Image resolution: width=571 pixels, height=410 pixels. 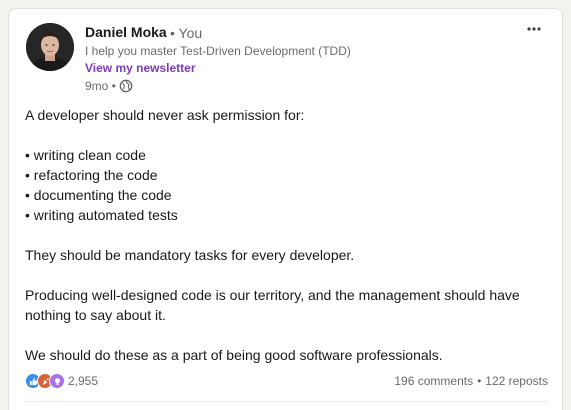 What do you see at coordinates (91, 175) in the screenshot?
I see `post-text-line: • refactoring the code` at bounding box center [91, 175].